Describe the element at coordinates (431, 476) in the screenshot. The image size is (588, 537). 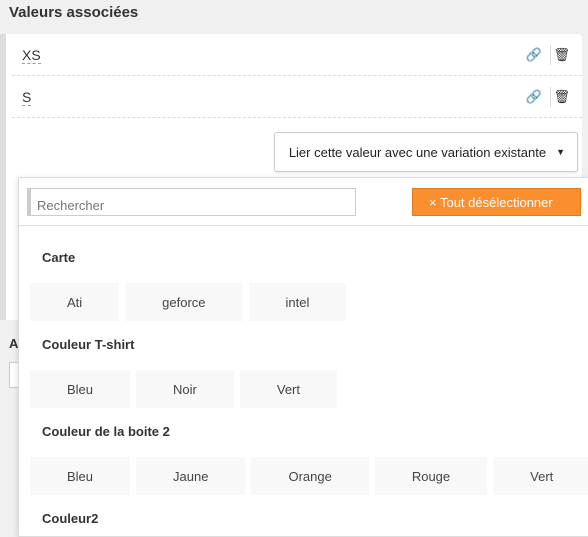
I see `option-chip: Rouge` at that location.